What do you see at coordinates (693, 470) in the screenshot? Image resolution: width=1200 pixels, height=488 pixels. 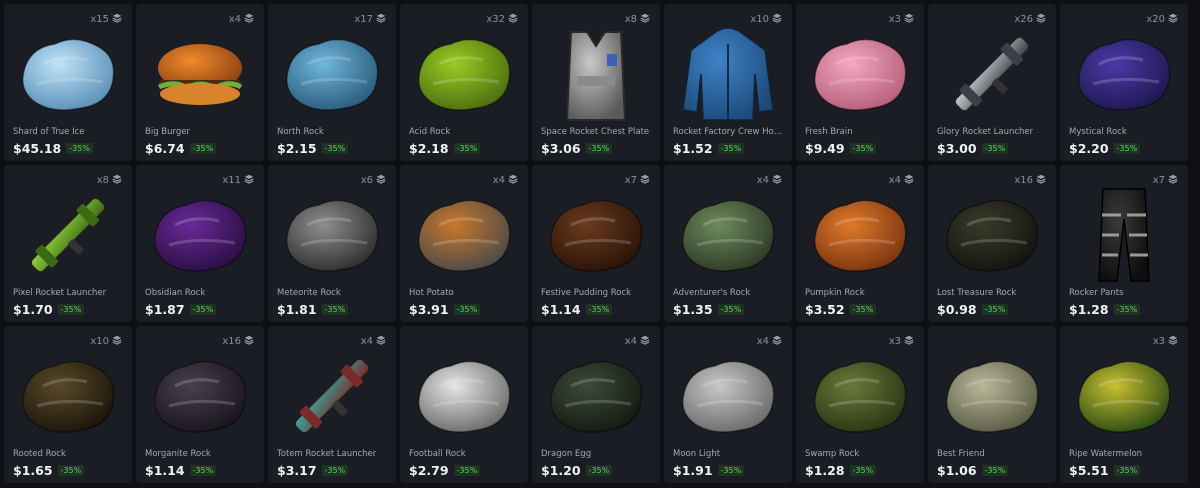 I see `item-price: $1.91` at bounding box center [693, 470].